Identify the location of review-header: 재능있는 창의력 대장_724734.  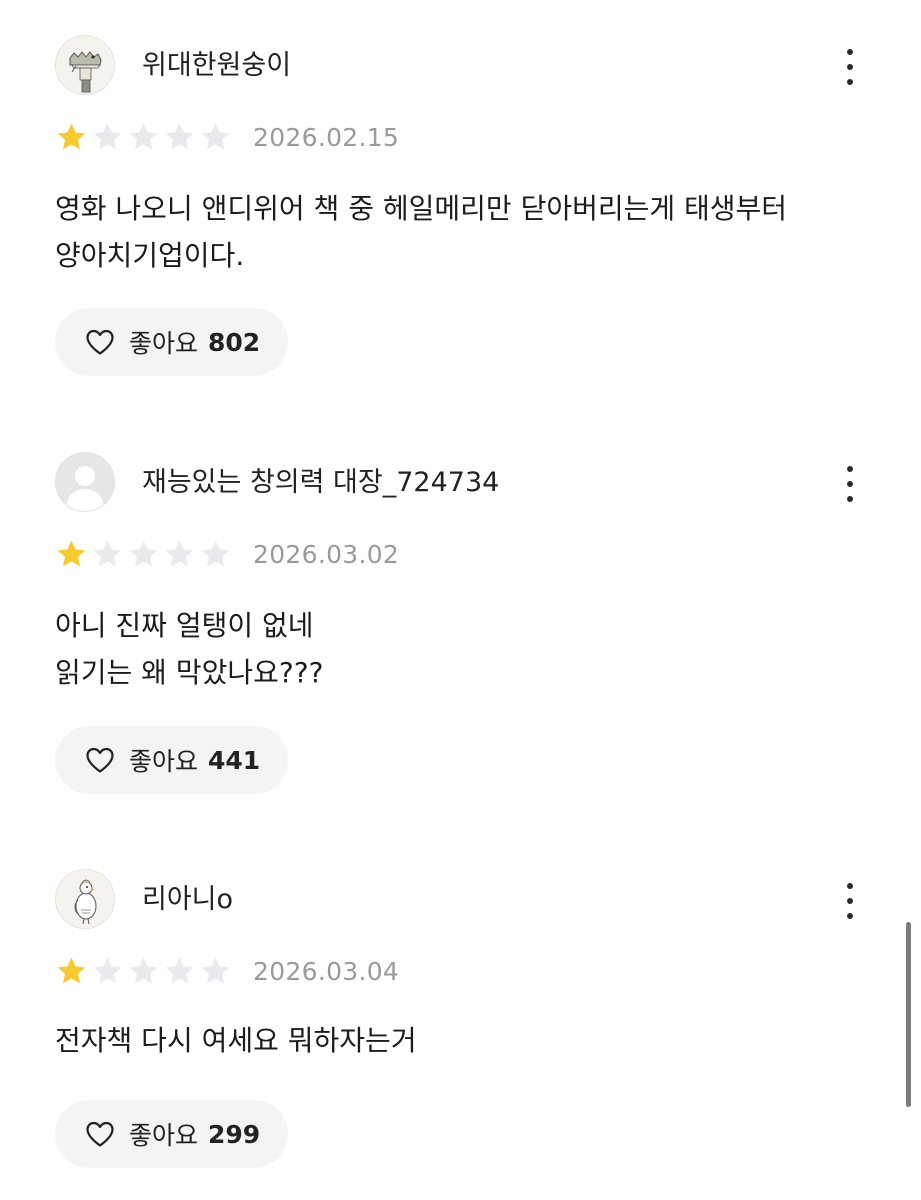
(460, 484).